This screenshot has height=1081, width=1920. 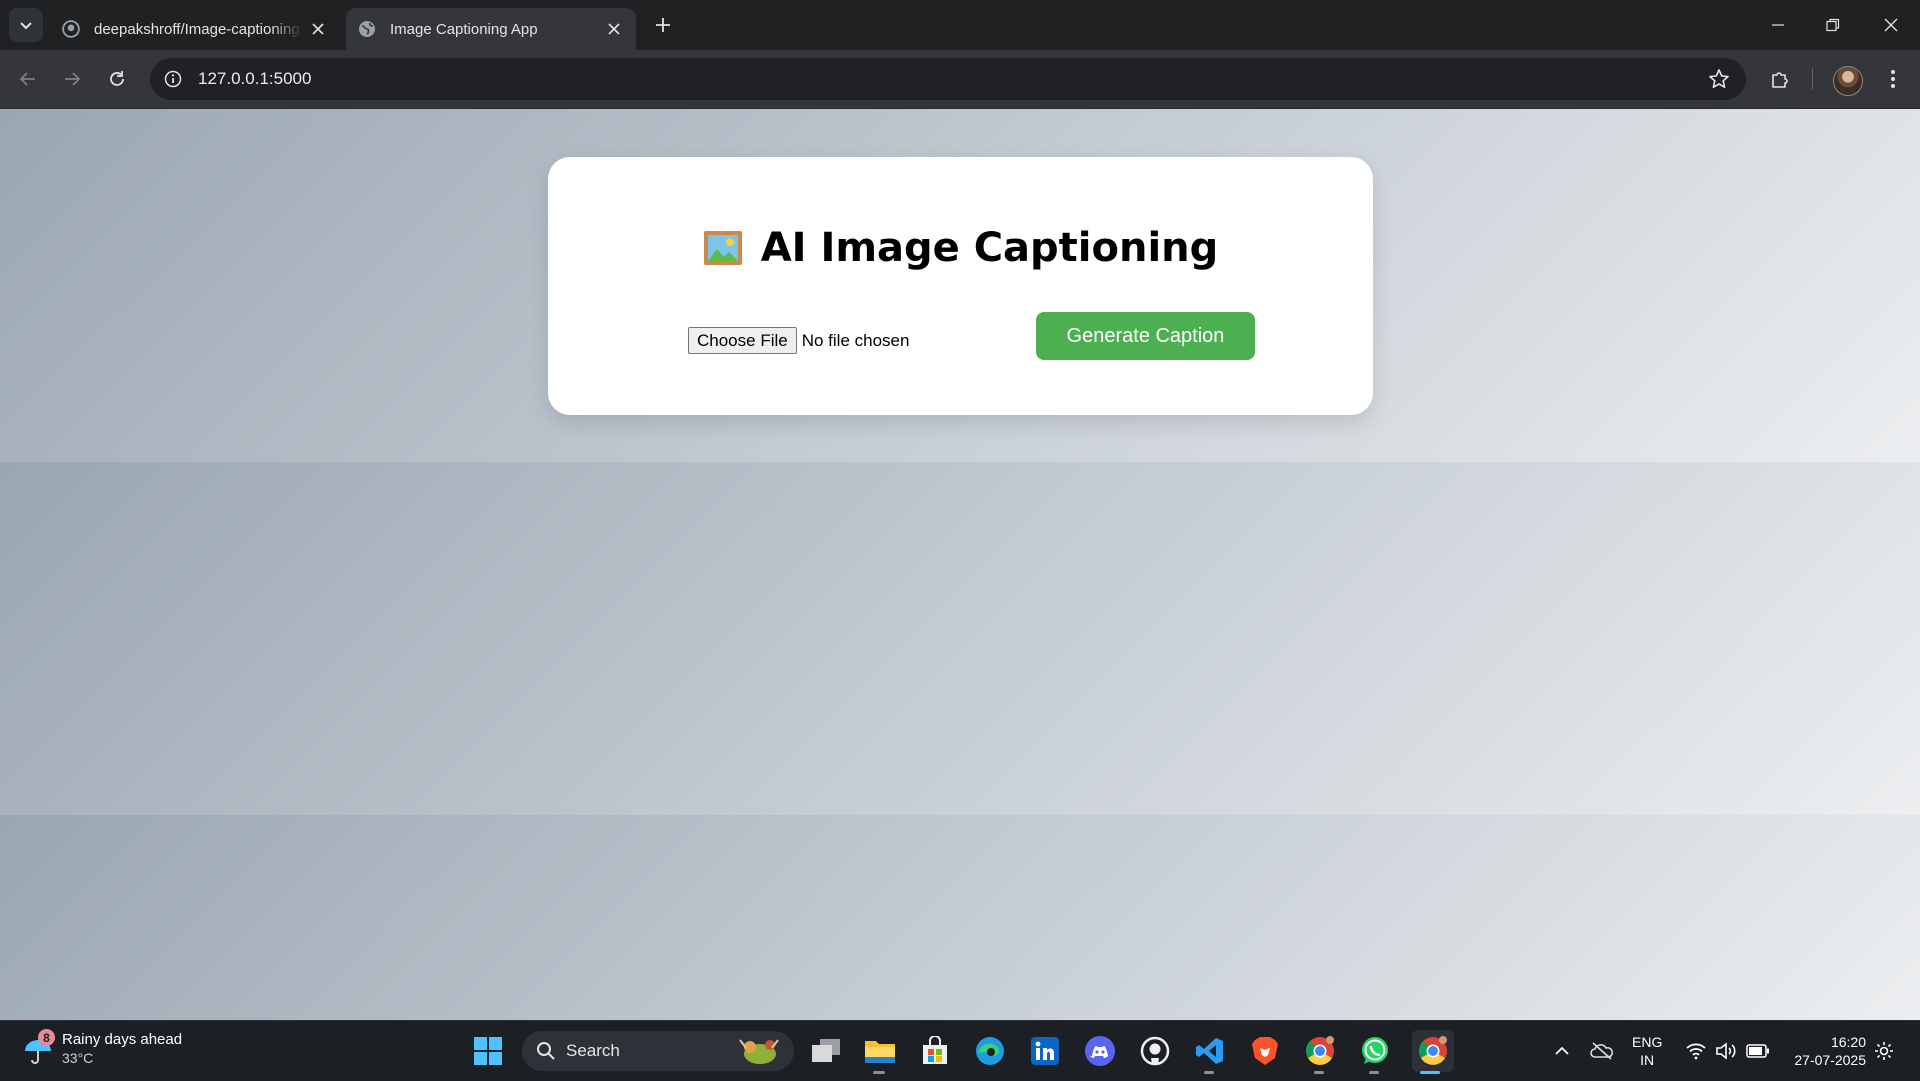 What do you see at coordinates (78, 1058) in the screenshot?
I see `weather-temperature: 33°C` at bounding box center [78, 1058].